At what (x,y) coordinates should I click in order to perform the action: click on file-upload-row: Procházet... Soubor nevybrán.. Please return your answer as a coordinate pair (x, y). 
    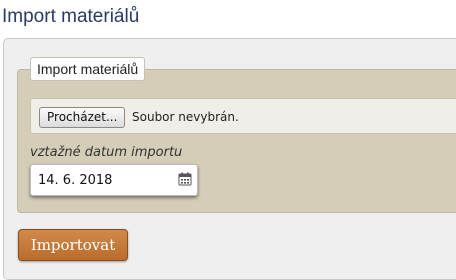
    Looking at the image, I should click on (243, 116).